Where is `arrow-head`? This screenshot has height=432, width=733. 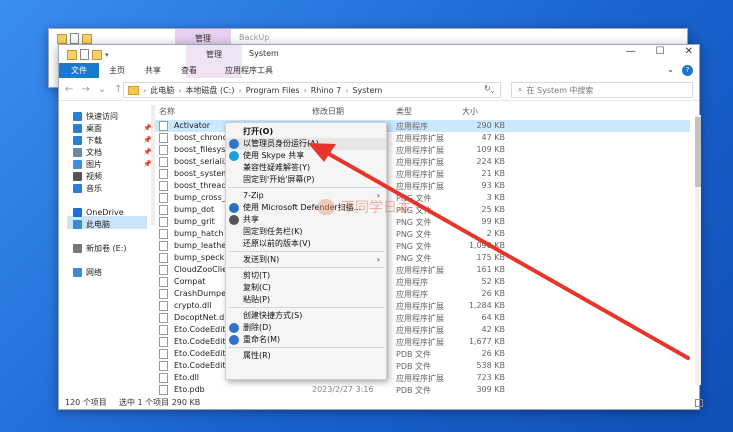 arrow-head is located at coordinates (322, 152).